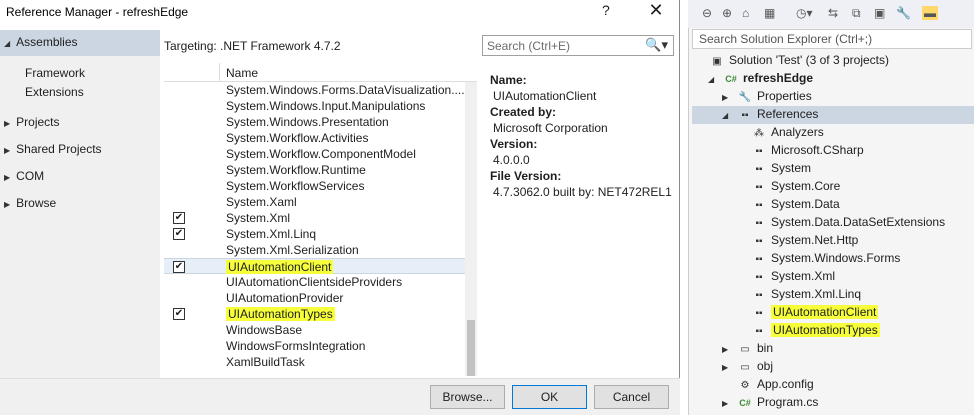  What do you see at coordinates (770, 402) in the screenshot?
I see `tree-node-program-cs: ▶ C# Program.cs` at bounding box center [770, 402].